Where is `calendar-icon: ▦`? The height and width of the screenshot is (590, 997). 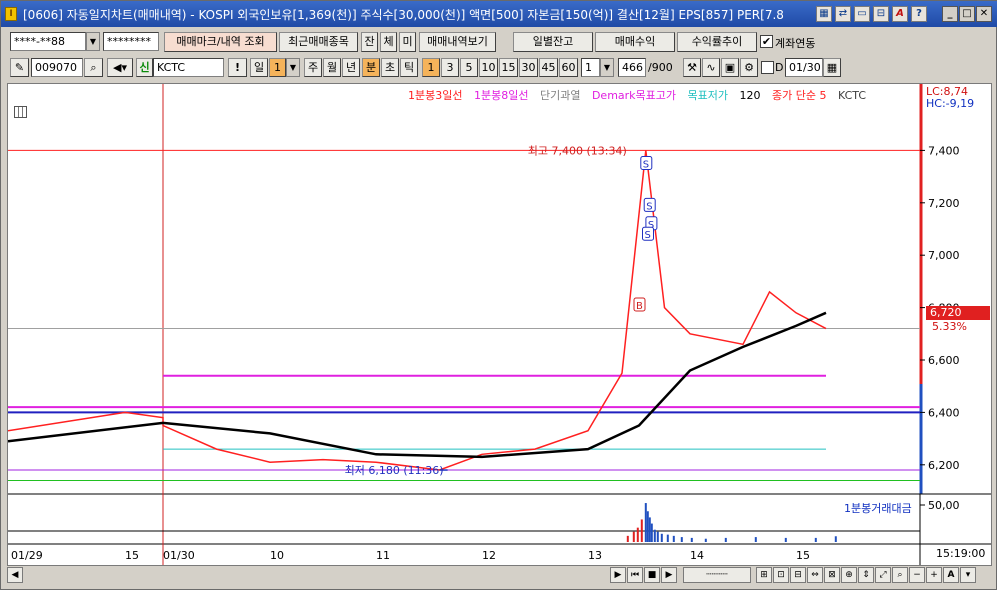 calendar-icon: ▦ is located at coordinates (832, 67).